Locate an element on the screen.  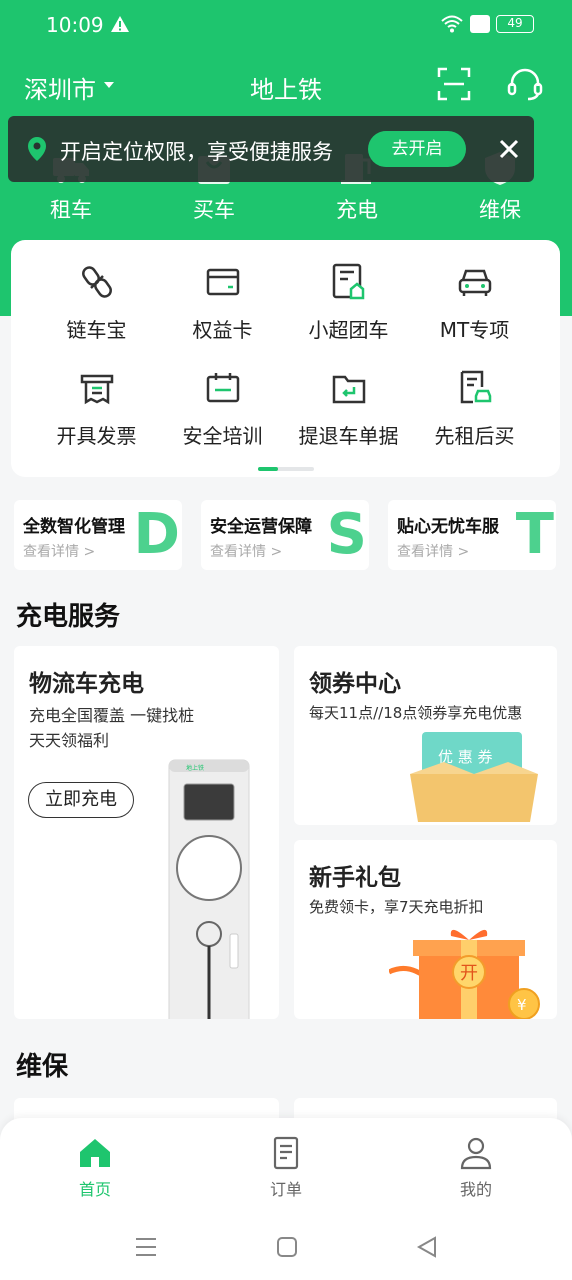
section-title-charging: 充电服务 is located at coordinates (68, 617).